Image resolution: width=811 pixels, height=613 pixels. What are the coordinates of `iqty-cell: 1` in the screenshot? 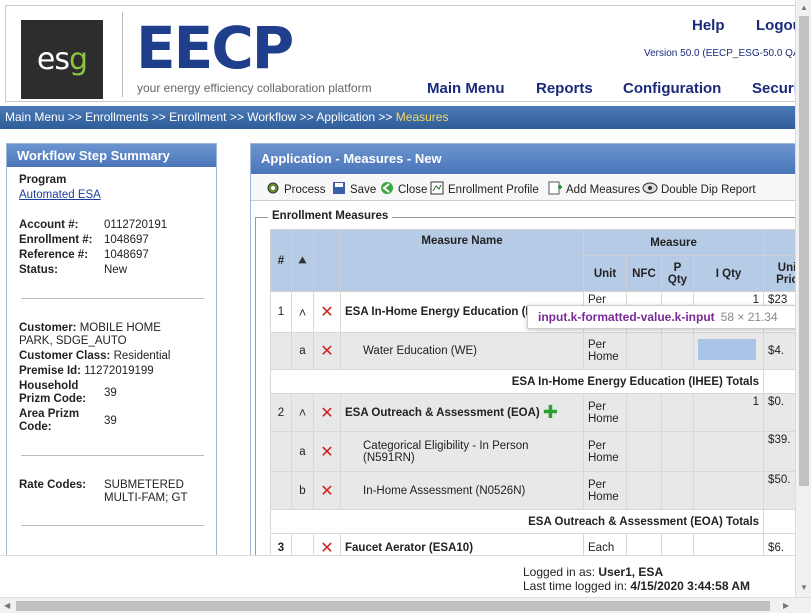 It's located at (728, 412).